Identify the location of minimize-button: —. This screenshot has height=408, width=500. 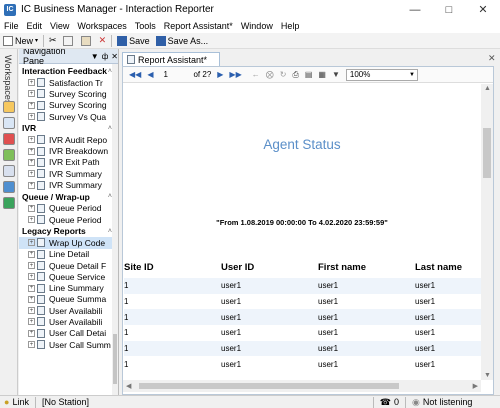
(415, 9).